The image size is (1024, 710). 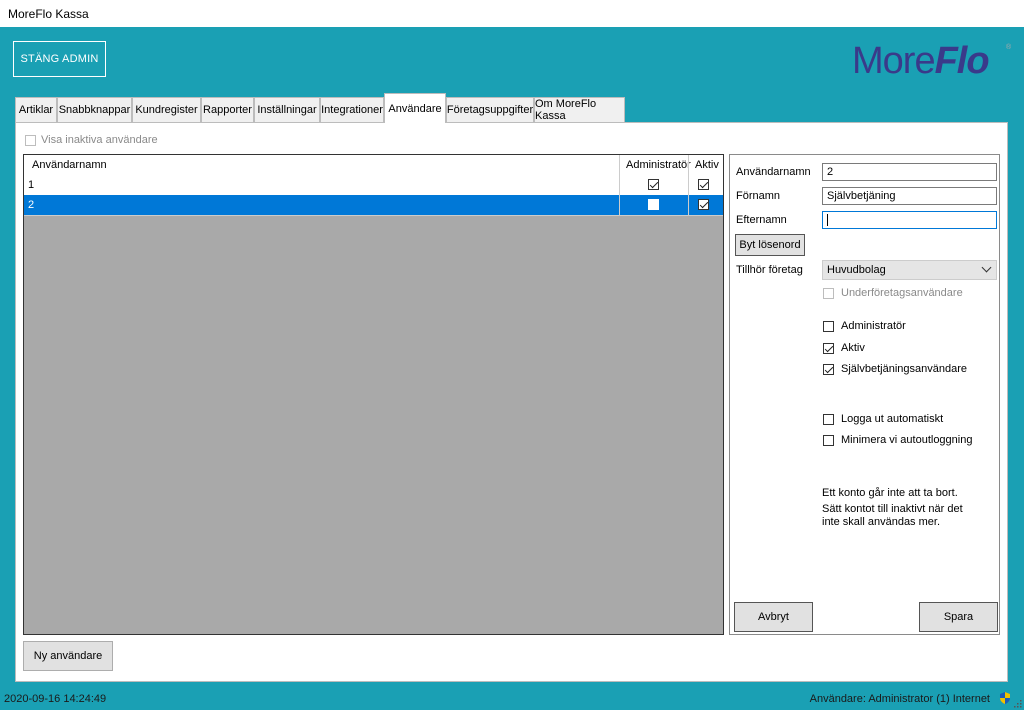 What do you see at coordinates (890, 493) in the screenshot?
I see `note-line-1: Ett konto går inte att ta bort.` at bounding box center [890, 493].